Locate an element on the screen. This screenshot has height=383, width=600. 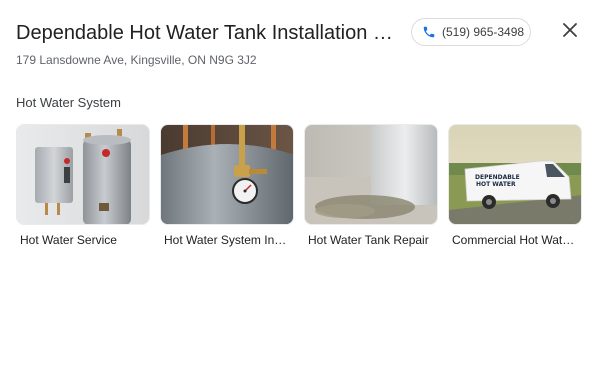
service-card: Hot Water Tank Repair is located at coordinates (371, 186).